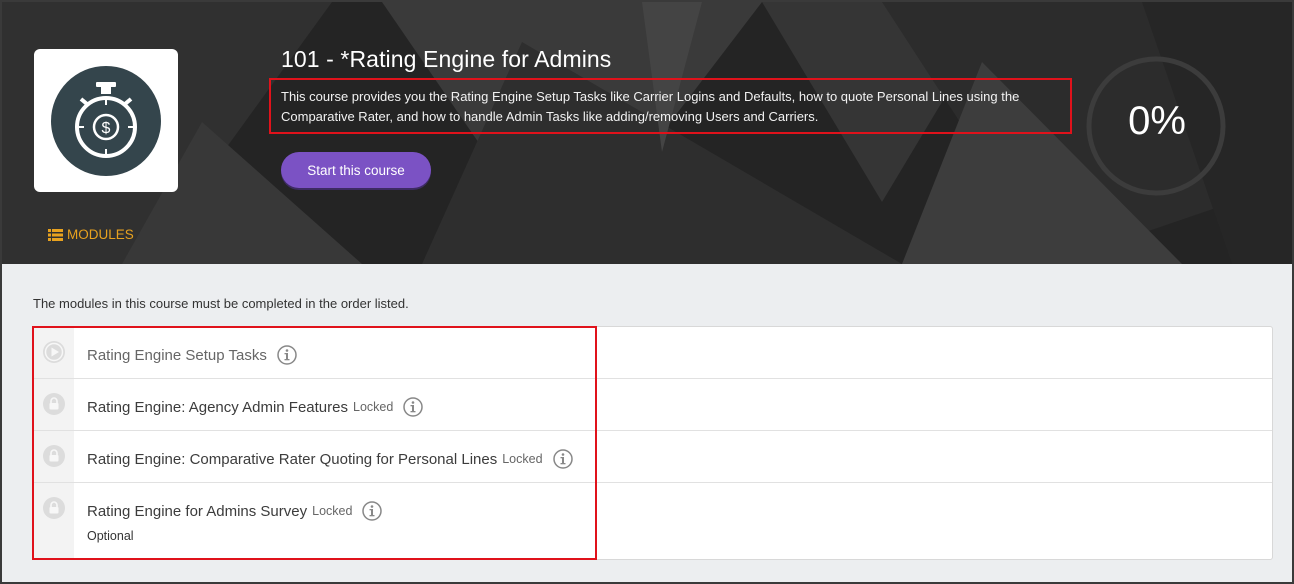 The width and height of the screenshot is (1294, 584). I want to click on tab-modules-label: MODULES, so click(100, 234).